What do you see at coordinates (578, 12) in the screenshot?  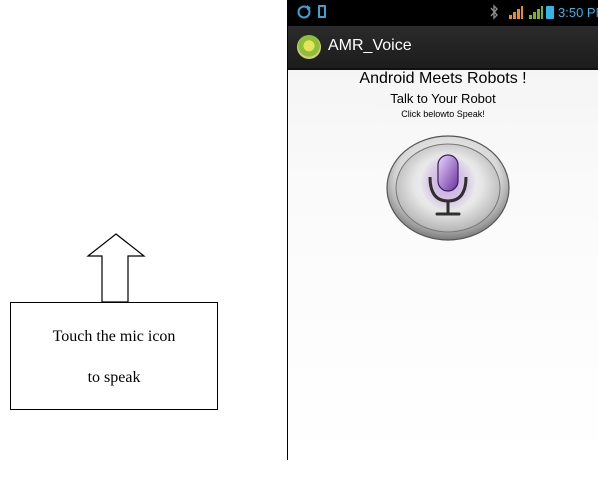 I see `status-time: 3:50 PM` at bounding box center [578, 12].